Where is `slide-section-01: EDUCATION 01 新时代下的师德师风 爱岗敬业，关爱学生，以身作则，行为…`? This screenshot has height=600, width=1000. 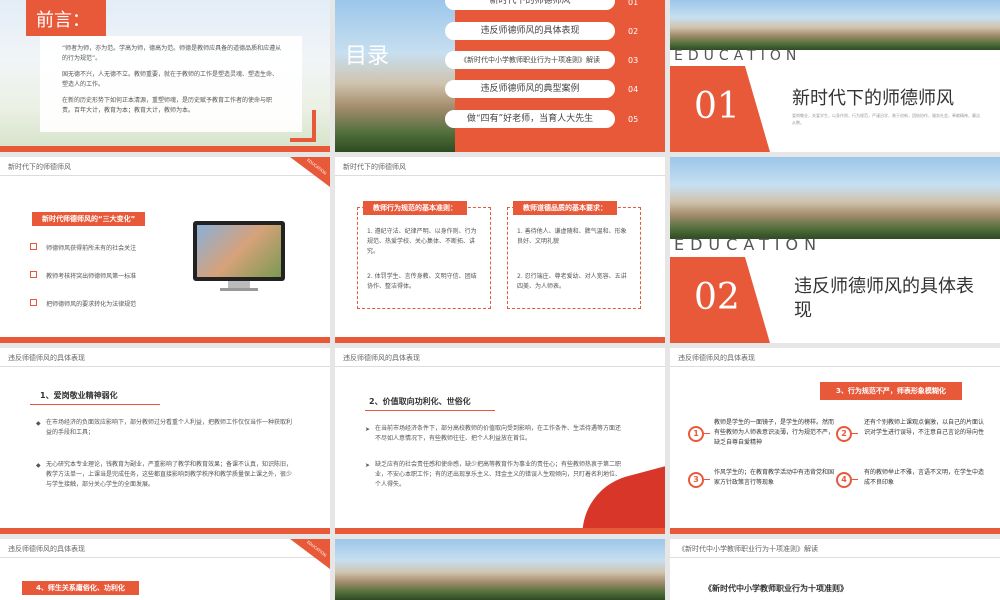 slide-section-01: EDUCATION 01 新时代下的师德师风 爱岗敬业，关爱学生，以身作则，行为… is located at coordinates (835, 76).